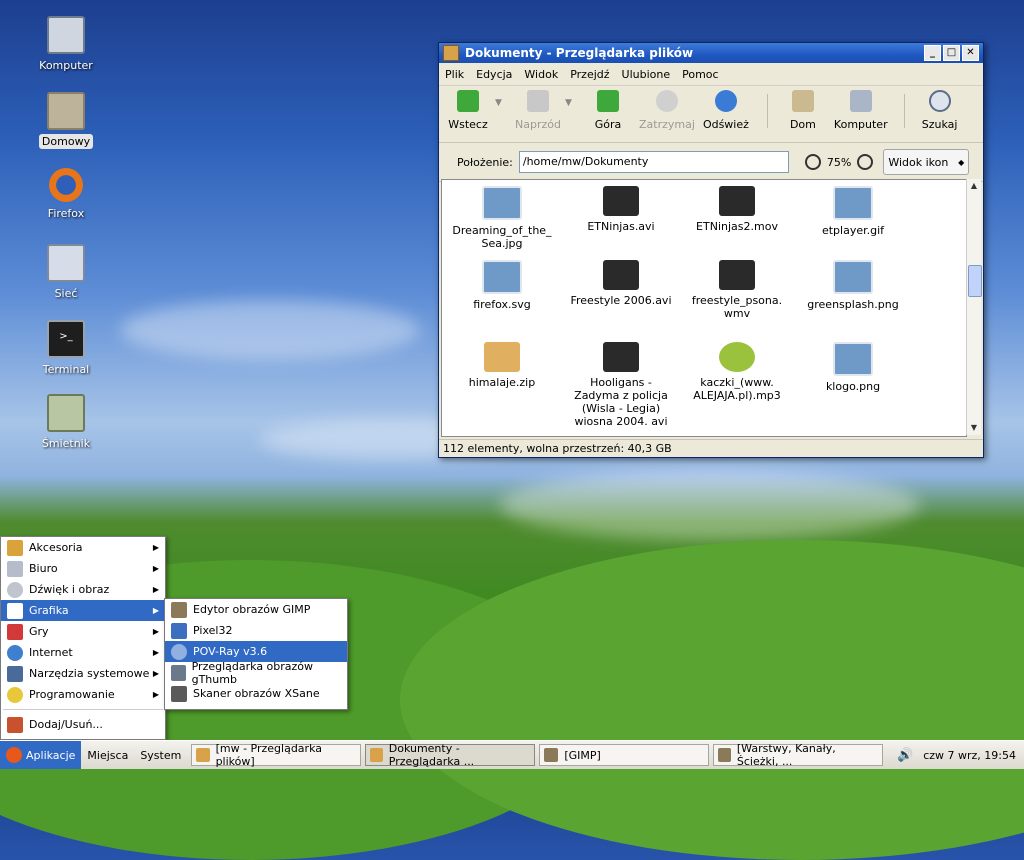  I want to click on view-selector: Widok ikon ◆, so click(926, 162).